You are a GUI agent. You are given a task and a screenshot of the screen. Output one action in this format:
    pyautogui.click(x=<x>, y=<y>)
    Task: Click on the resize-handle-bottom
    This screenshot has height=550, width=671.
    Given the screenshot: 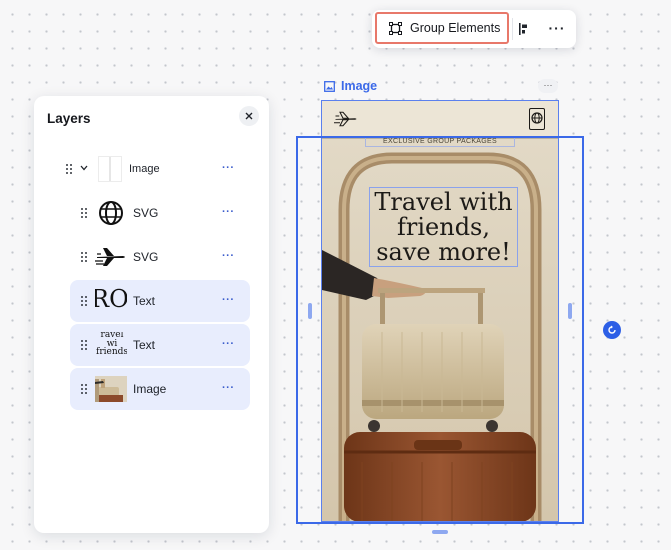 What is the action you would take?
    pyautogui.click(x=440, y=532)
    